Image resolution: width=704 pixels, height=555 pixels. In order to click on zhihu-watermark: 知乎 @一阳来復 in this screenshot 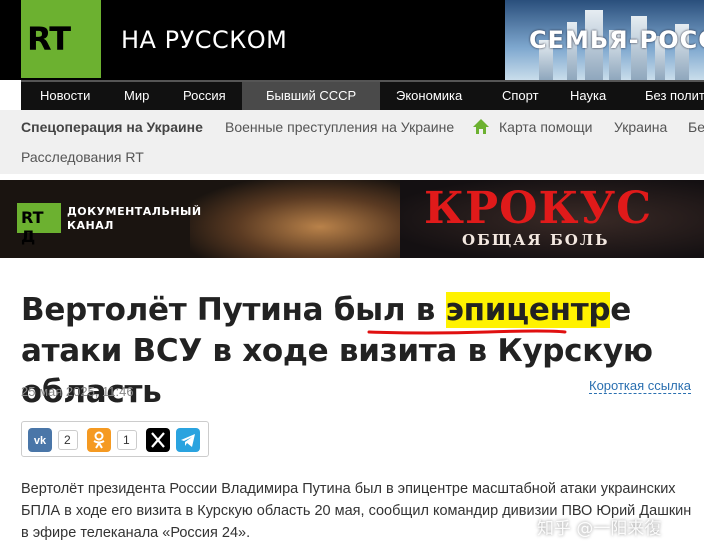, I will do `click(599, 529)`.